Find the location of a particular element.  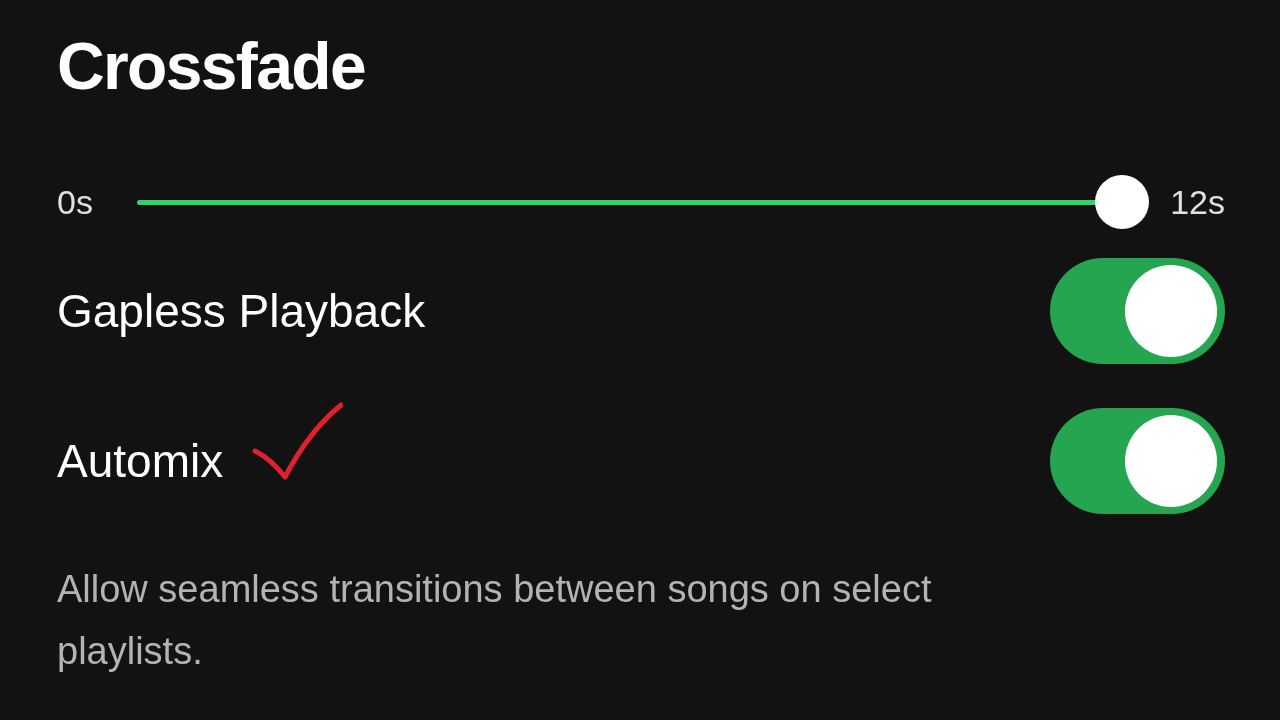

page-title: Crossfade is located at coordinates (211, 66).